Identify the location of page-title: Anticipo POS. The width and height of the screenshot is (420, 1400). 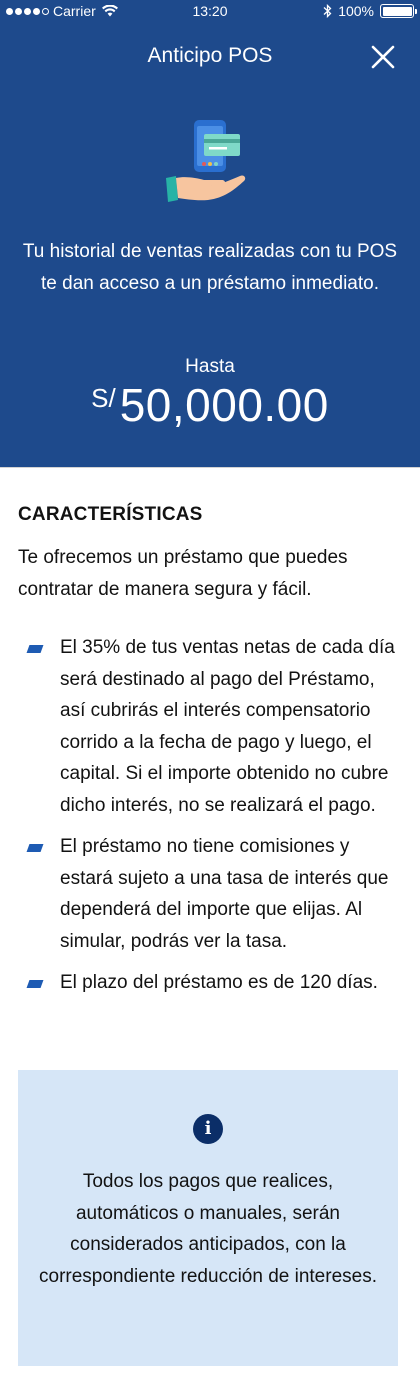
(210, 55).